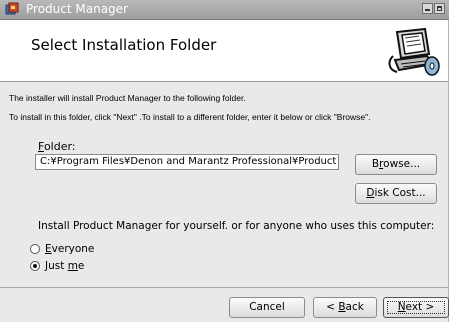 This screenshot has height=322, width=450. Describe the element at coordinates (420, 307) in the screenshot. I see `next-label-post: ext >` at that location.